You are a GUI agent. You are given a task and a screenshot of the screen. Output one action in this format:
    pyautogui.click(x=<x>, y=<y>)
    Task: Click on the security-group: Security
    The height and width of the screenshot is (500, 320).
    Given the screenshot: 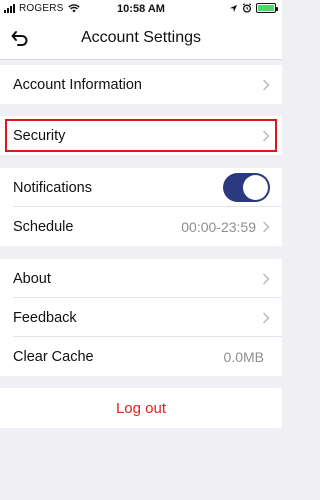 What is the action you would take?
    pyautogui.click(x=141, y=135)
    